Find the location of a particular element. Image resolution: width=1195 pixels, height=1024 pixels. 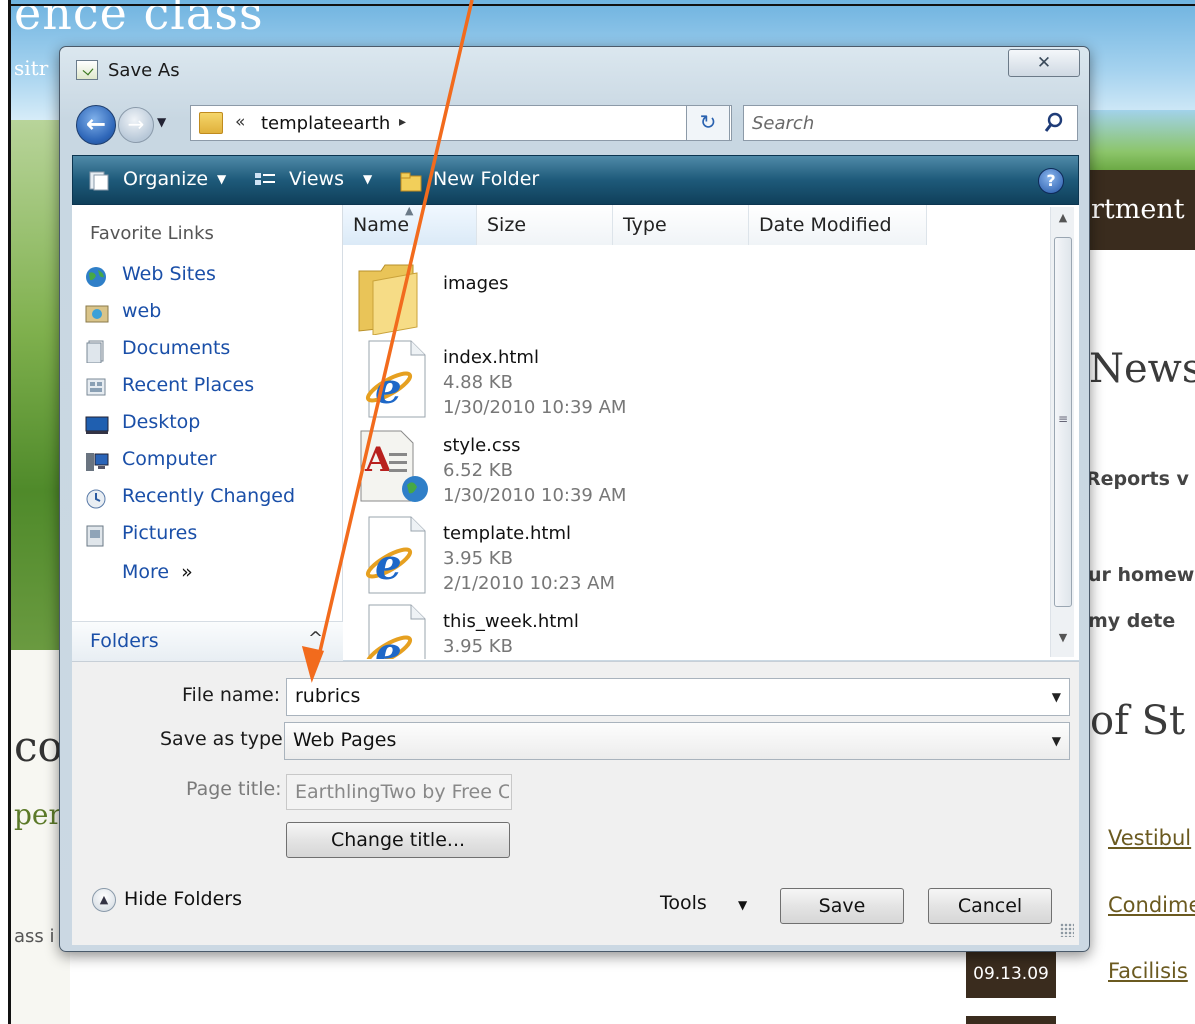

search-icon is located at coordinates (1054, 123).